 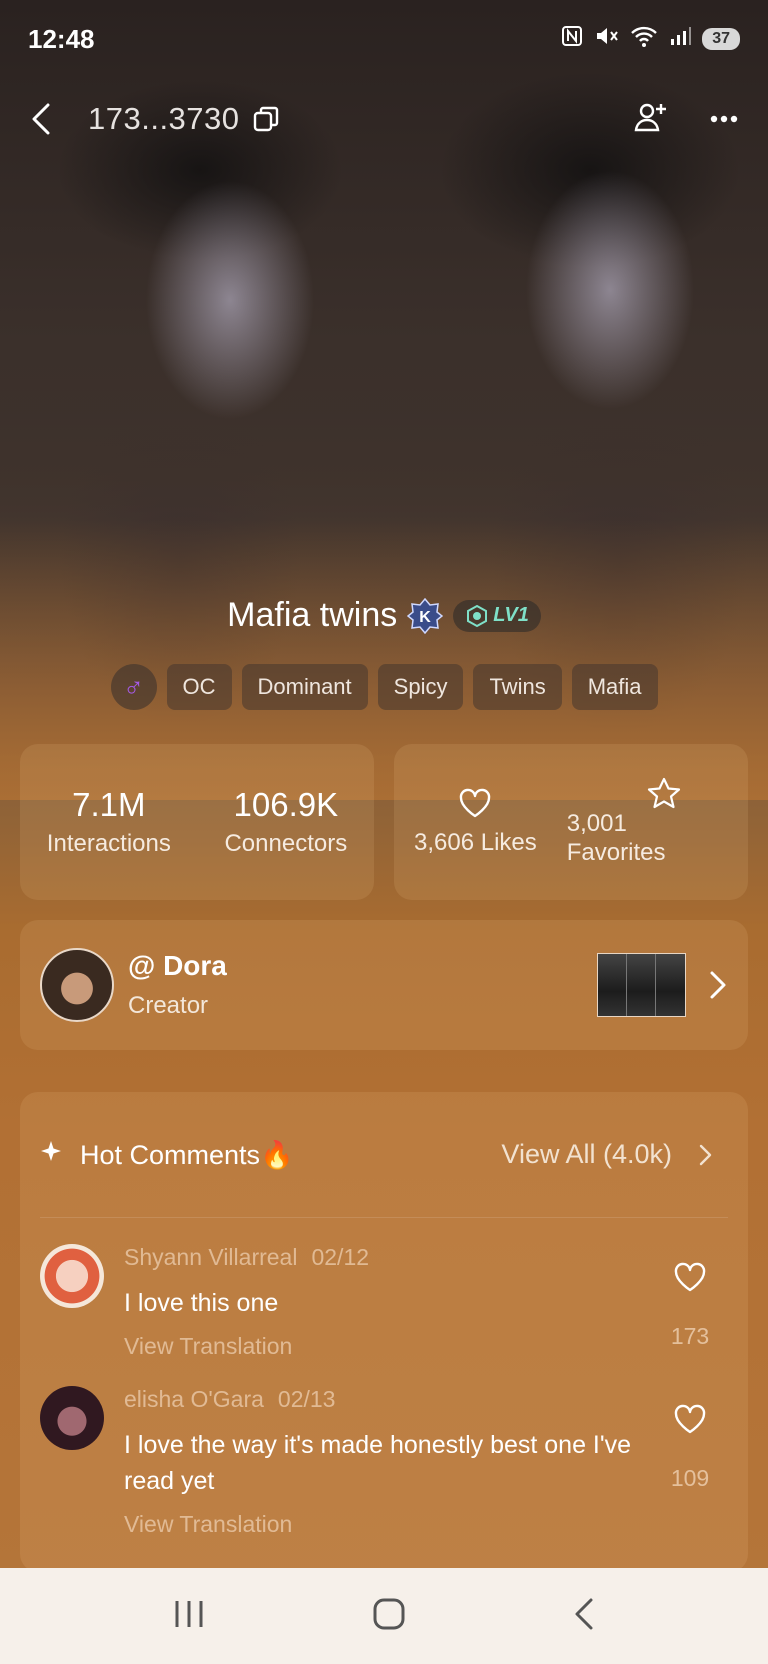 What do you see at coordinates (586, 1154) in the screenshot?
I see `view-all-comments-link: View All (4.0k)` at bounding box center [586, 1154].